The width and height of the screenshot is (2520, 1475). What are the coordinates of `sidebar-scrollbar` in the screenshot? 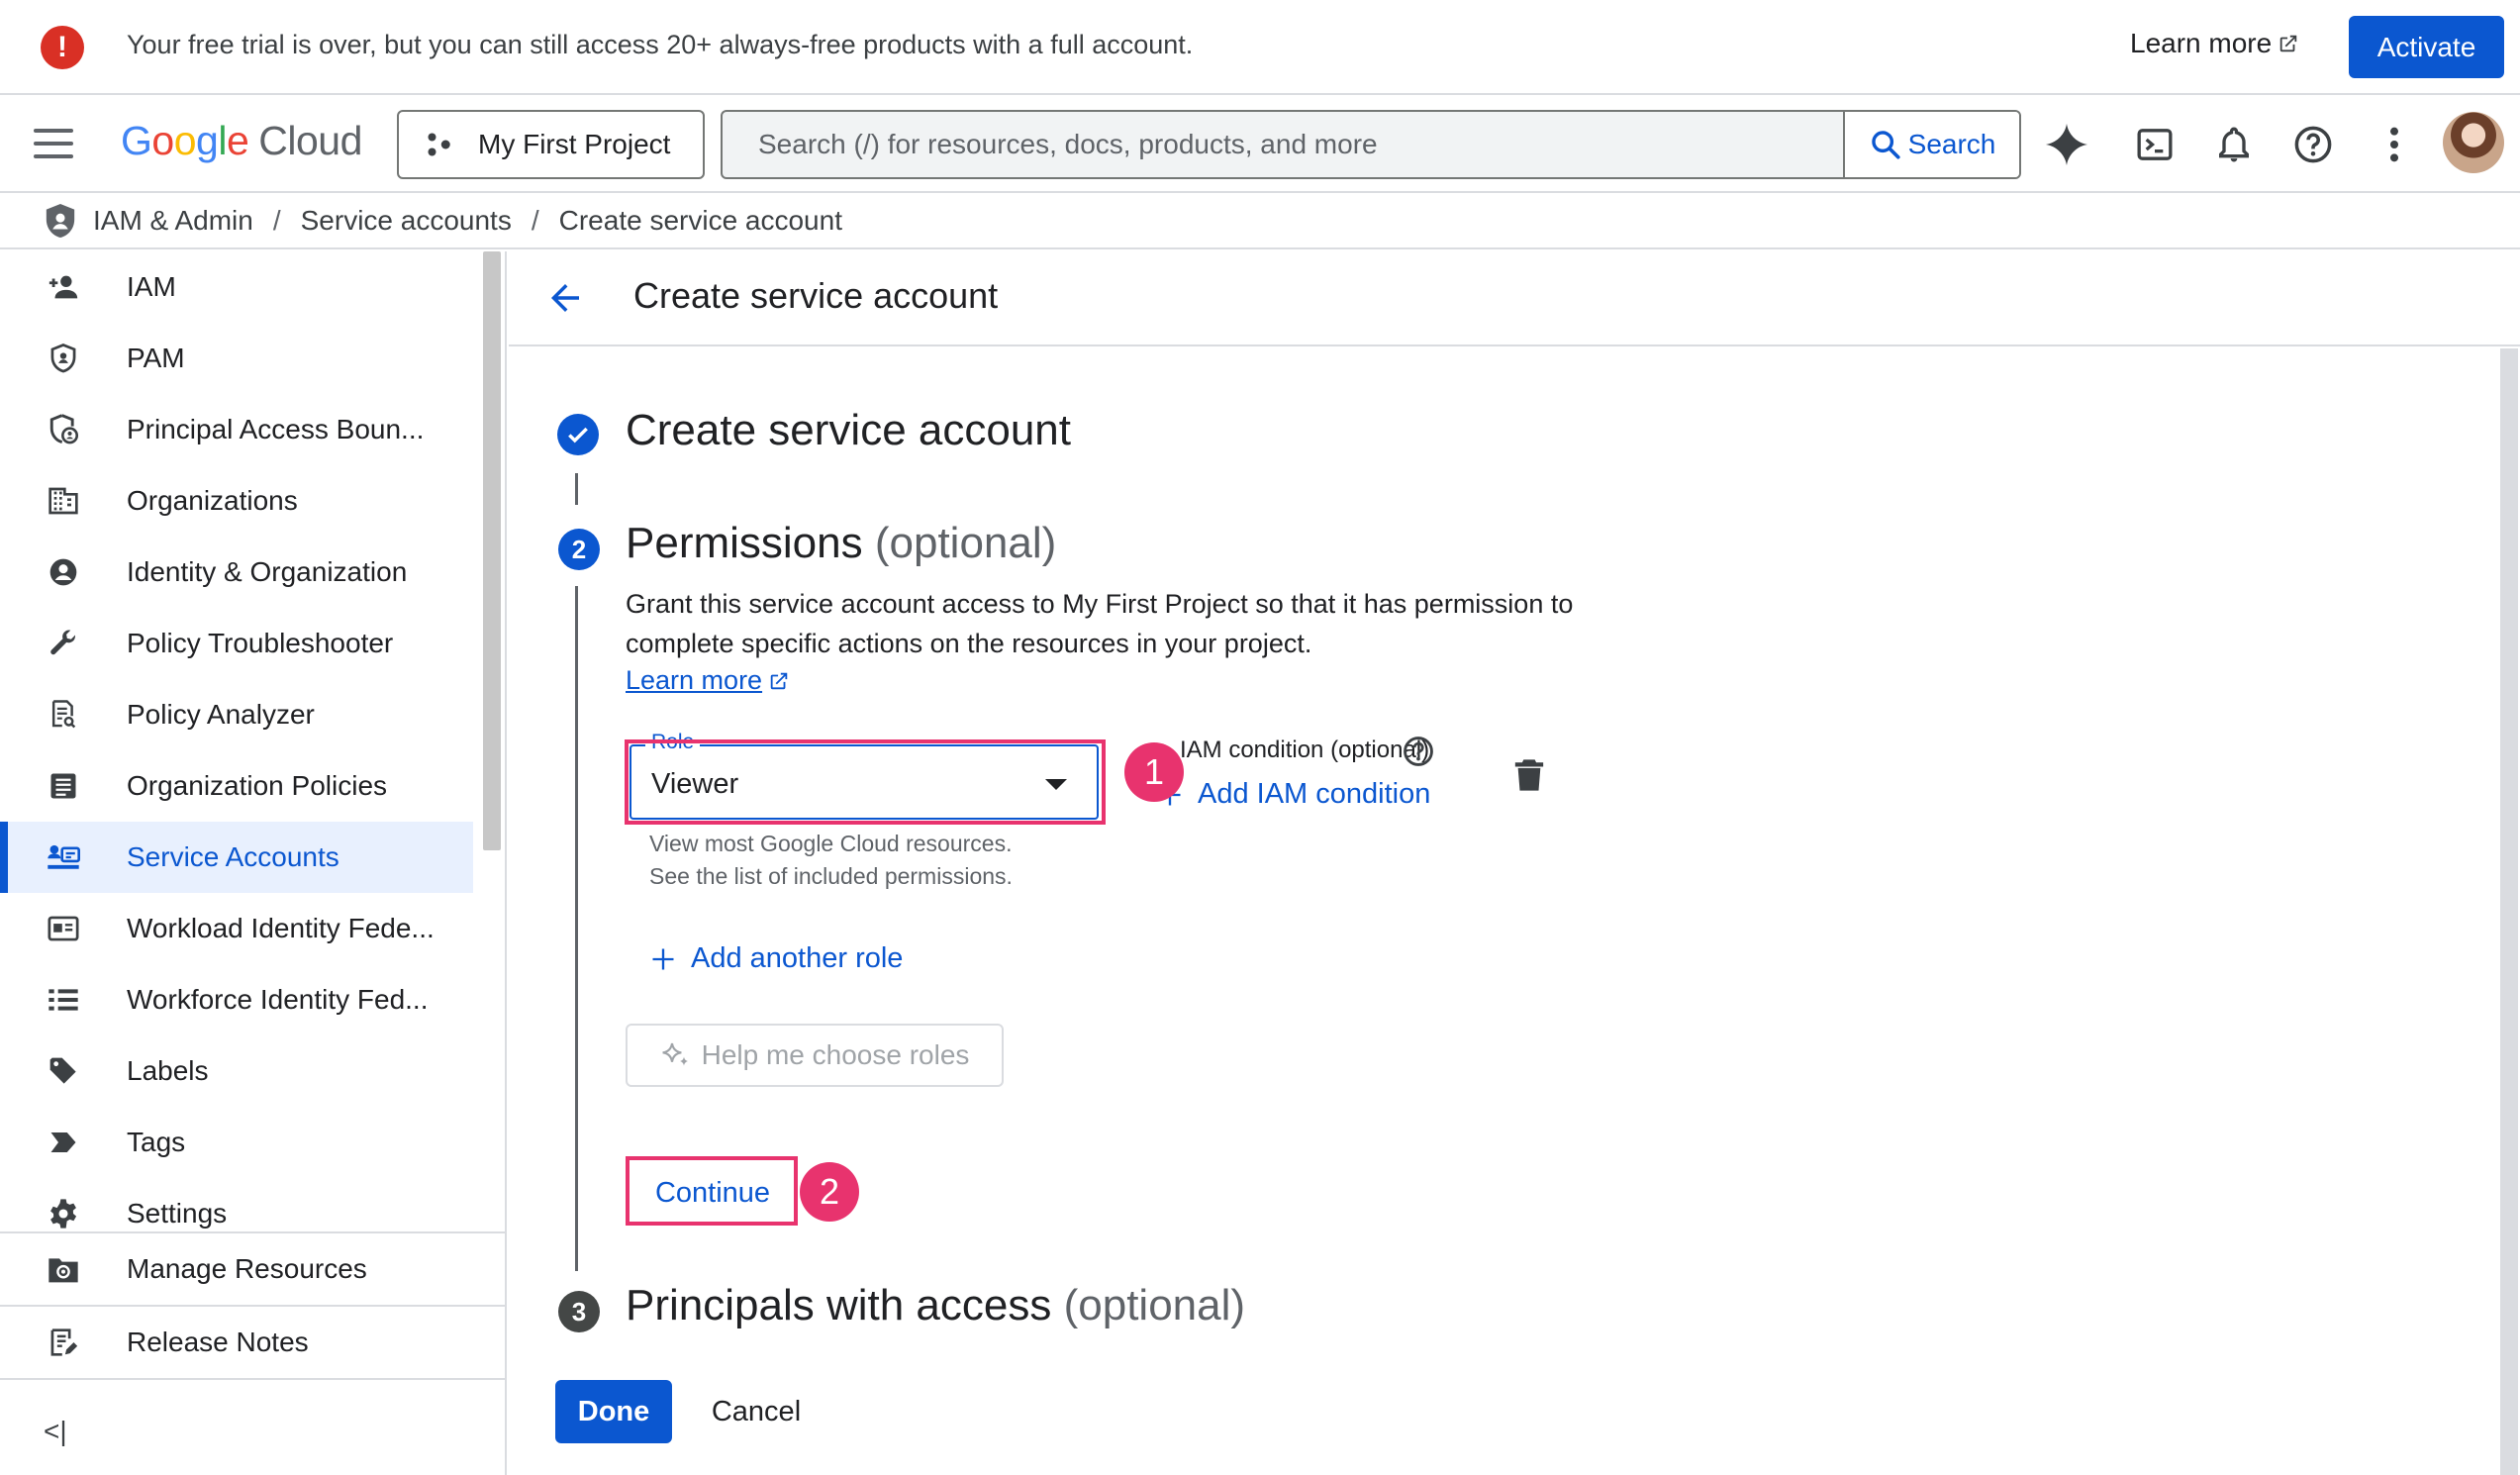 It's located at (492, 550).